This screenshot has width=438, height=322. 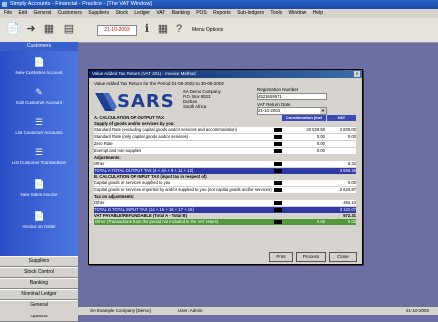 I want to click on info-icon: ℹ, so click(x=147, y=29).